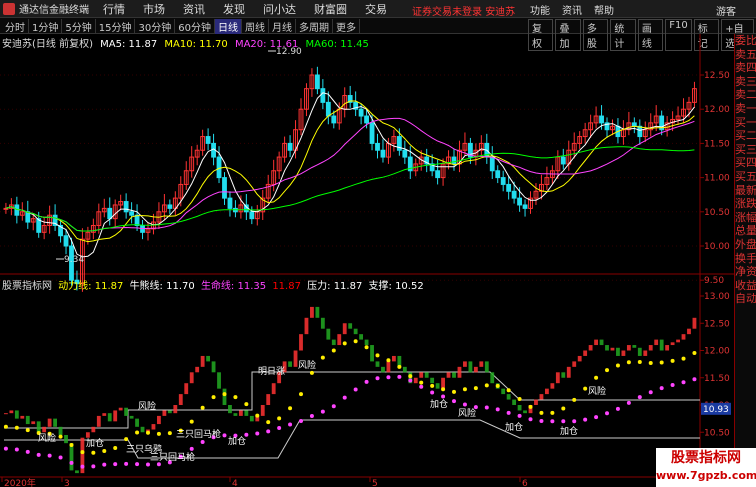 The height and width of the screenshot is (487, 756). Describe the element at coordinates (129, 44) in the screenshot. I see `ma5-label: MA5: 11.87` at that location.